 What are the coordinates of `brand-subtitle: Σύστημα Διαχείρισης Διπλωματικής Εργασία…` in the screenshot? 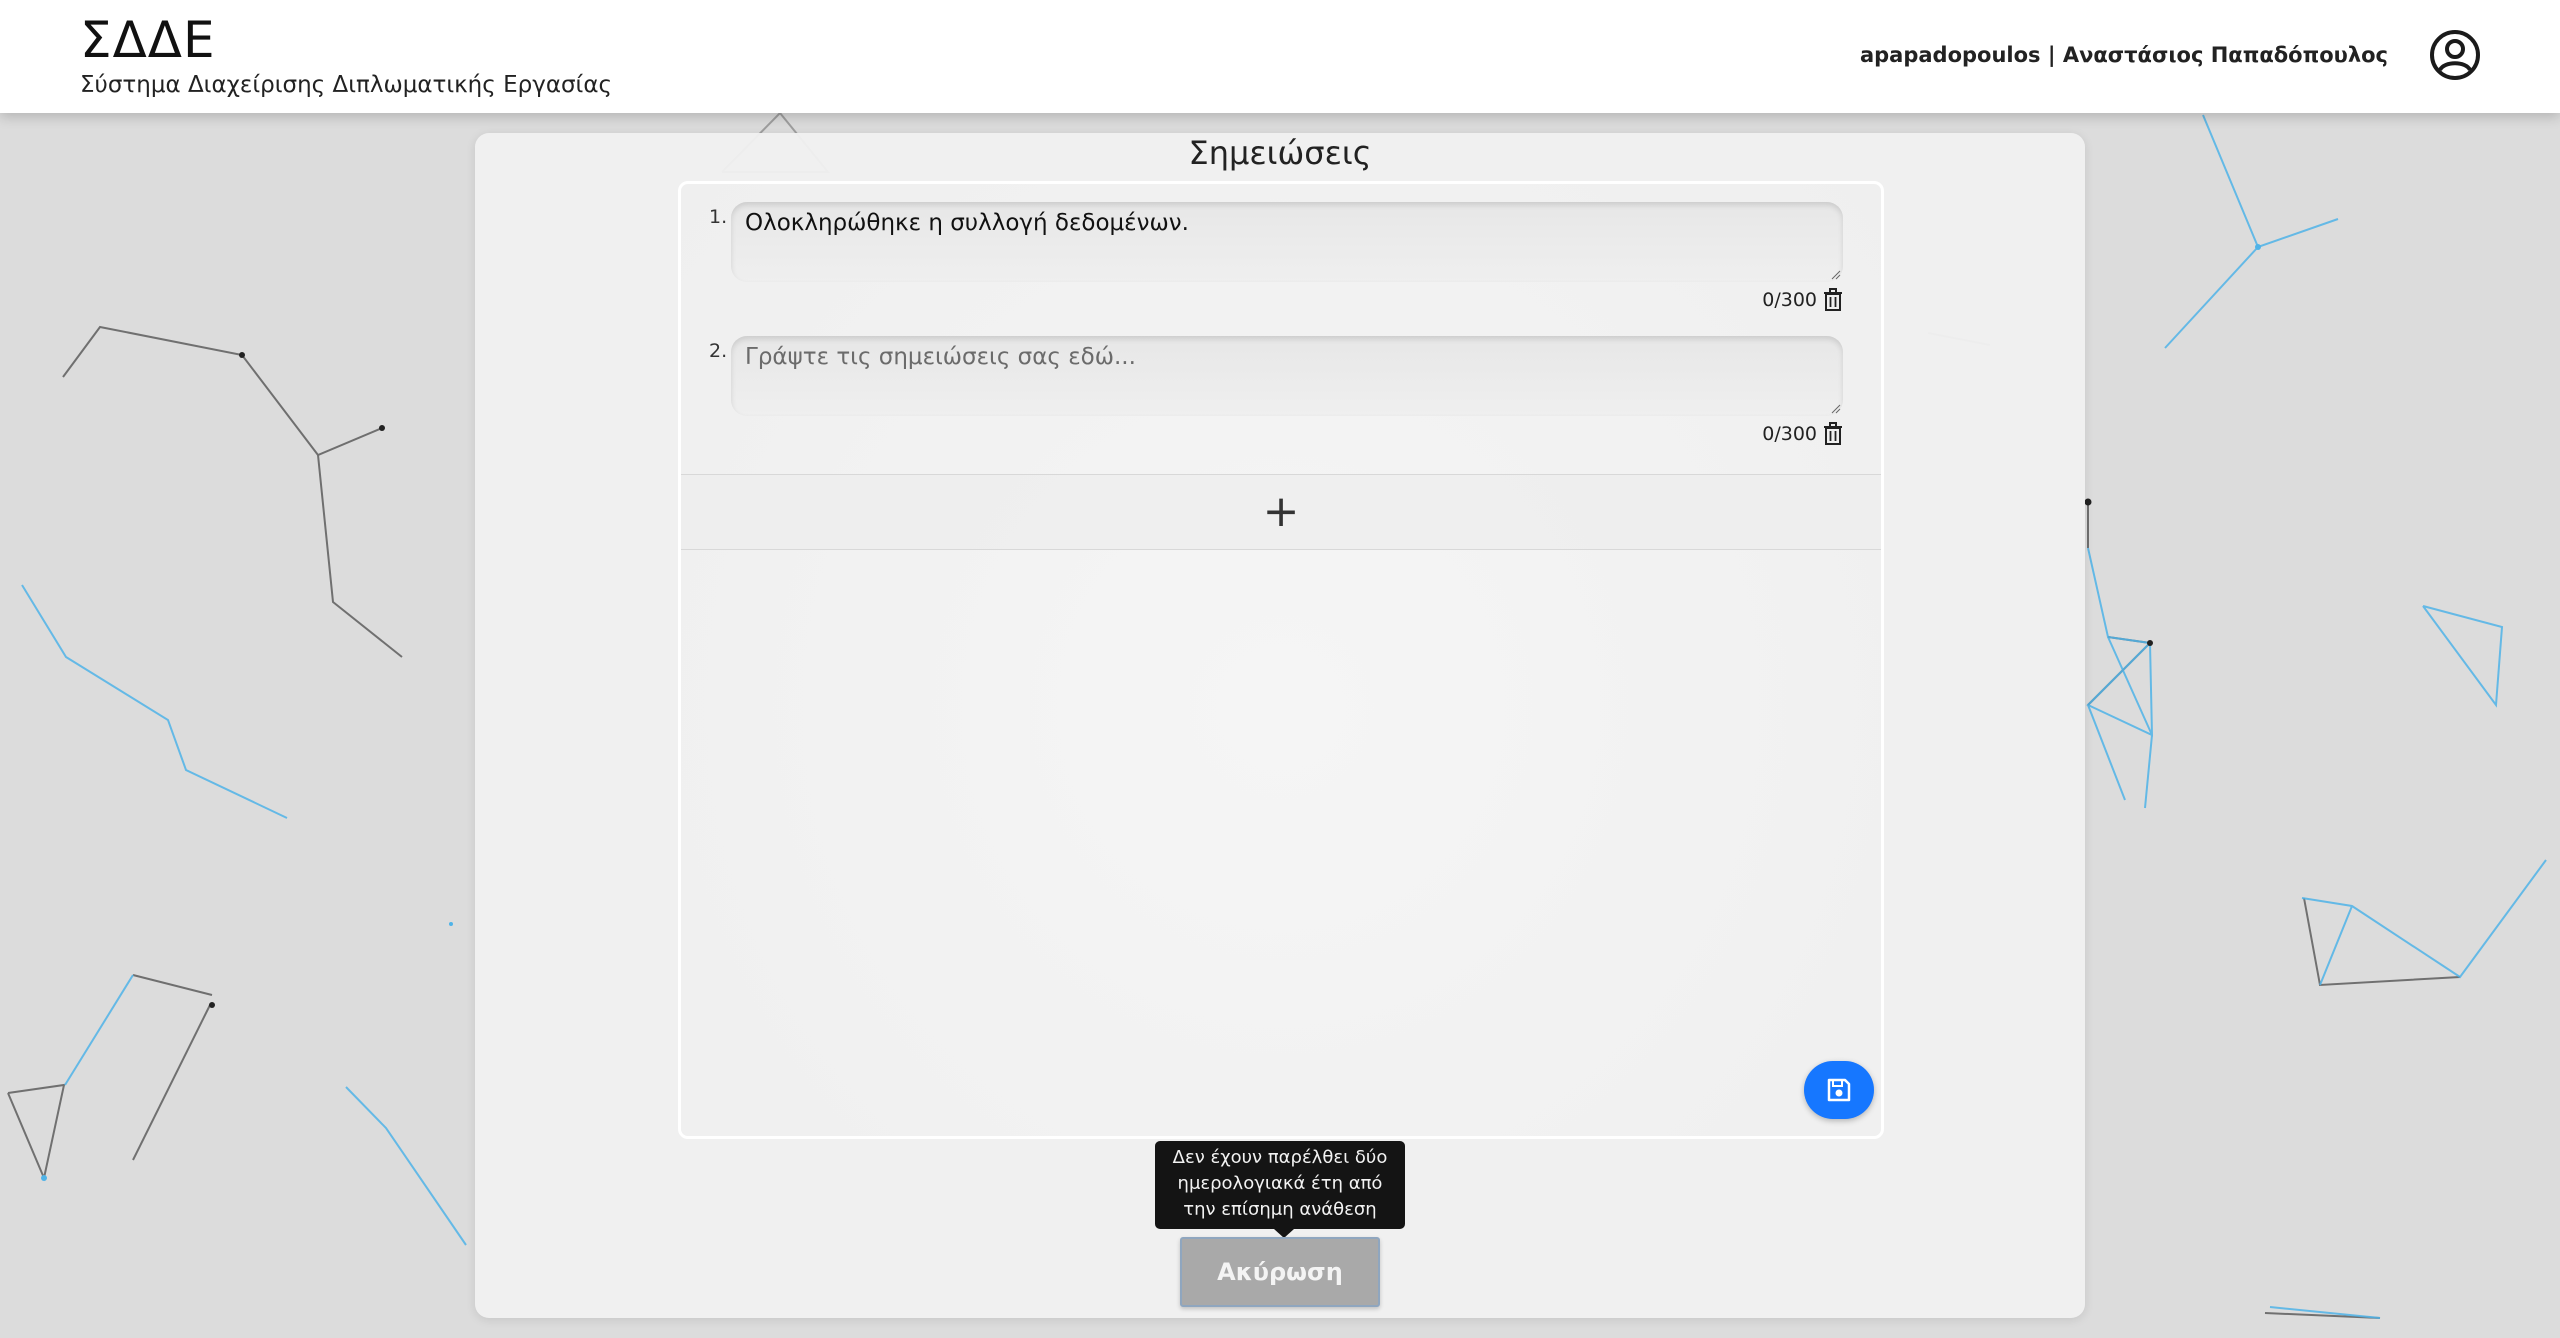 It's located at (346, 85).